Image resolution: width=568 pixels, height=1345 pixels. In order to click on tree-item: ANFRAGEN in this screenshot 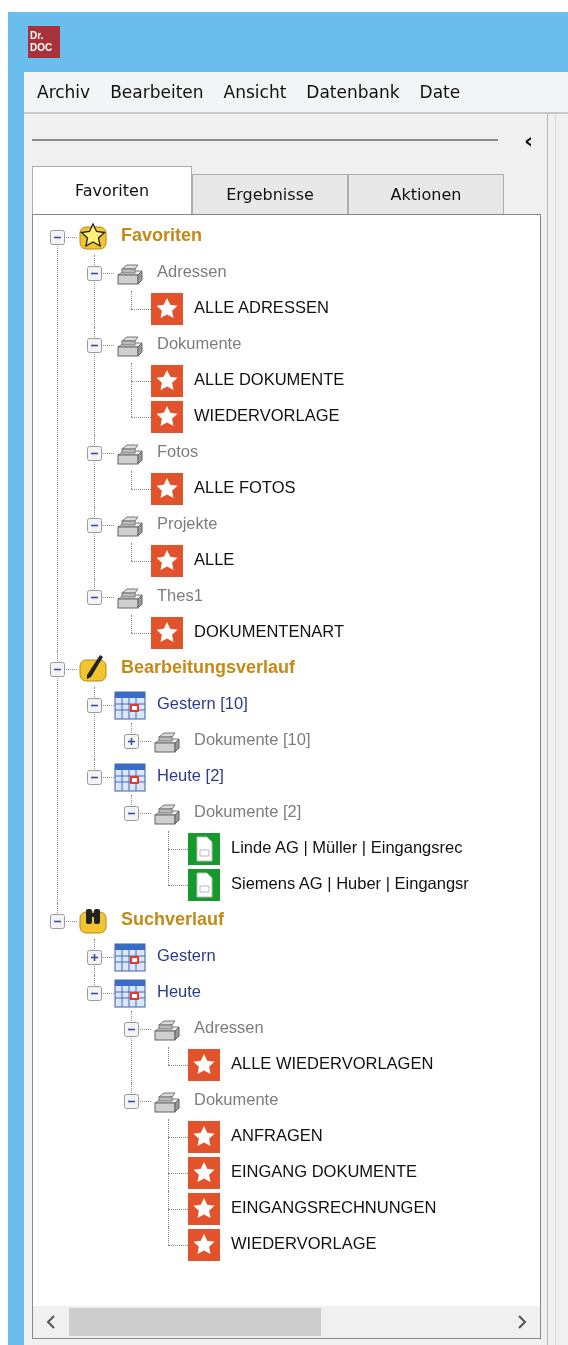, I will do `click(277, 1135)`.